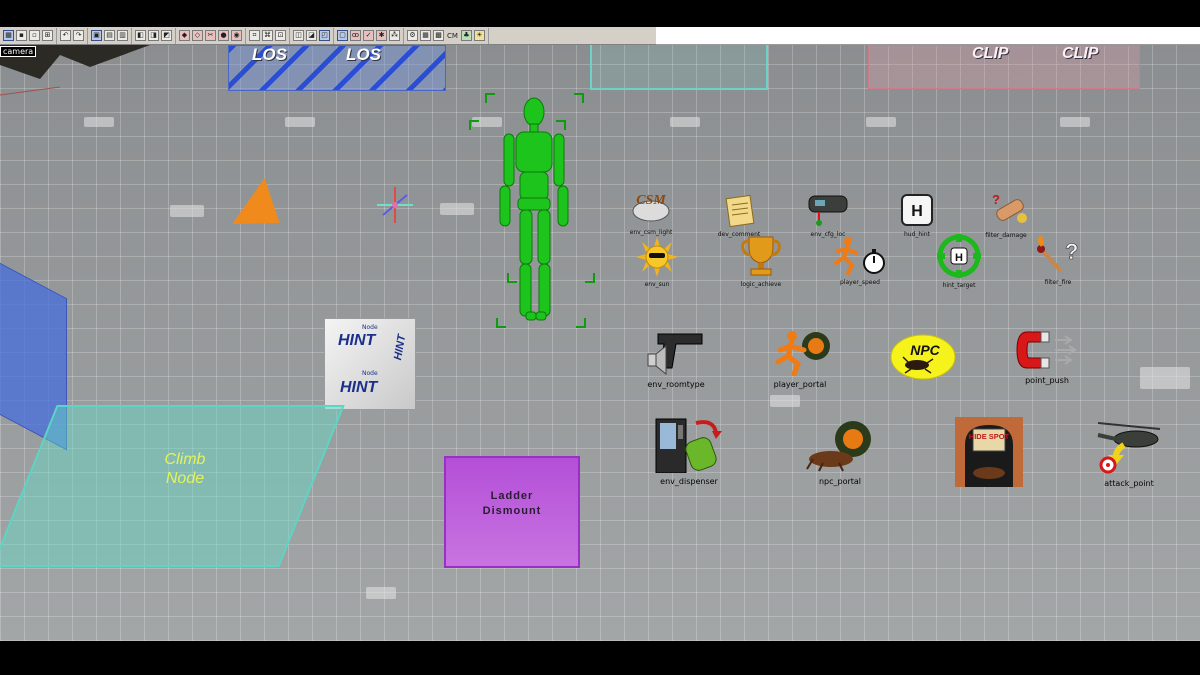 The height and width of the screenshot is (675, 1200). What do you see at coordinates (800, 384) in the screenshot?
I see `entity-label: player_portal` at bounding box center [800, 384].